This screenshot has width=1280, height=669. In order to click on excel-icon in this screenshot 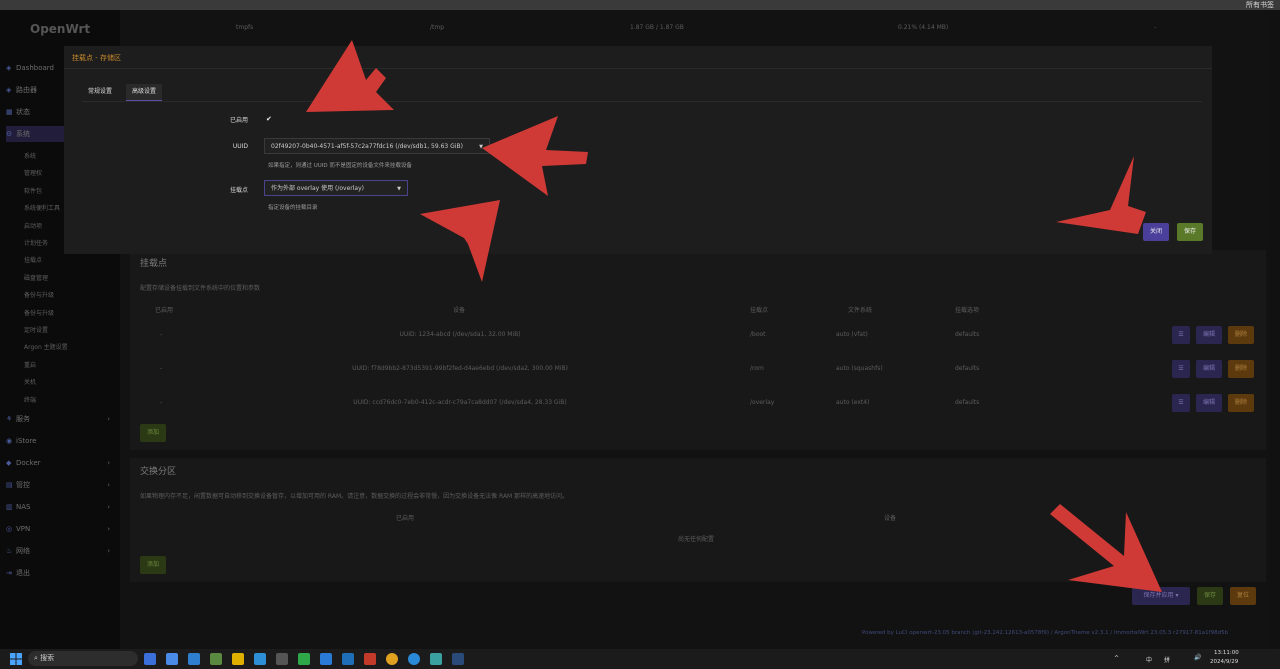, I will do `click(304, 659)`.